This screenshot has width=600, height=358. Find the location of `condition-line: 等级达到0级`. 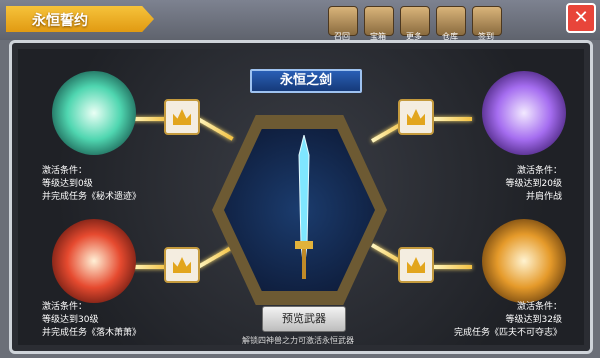

condition-line: 等级达到0级 is located at coordinates (67, 184).